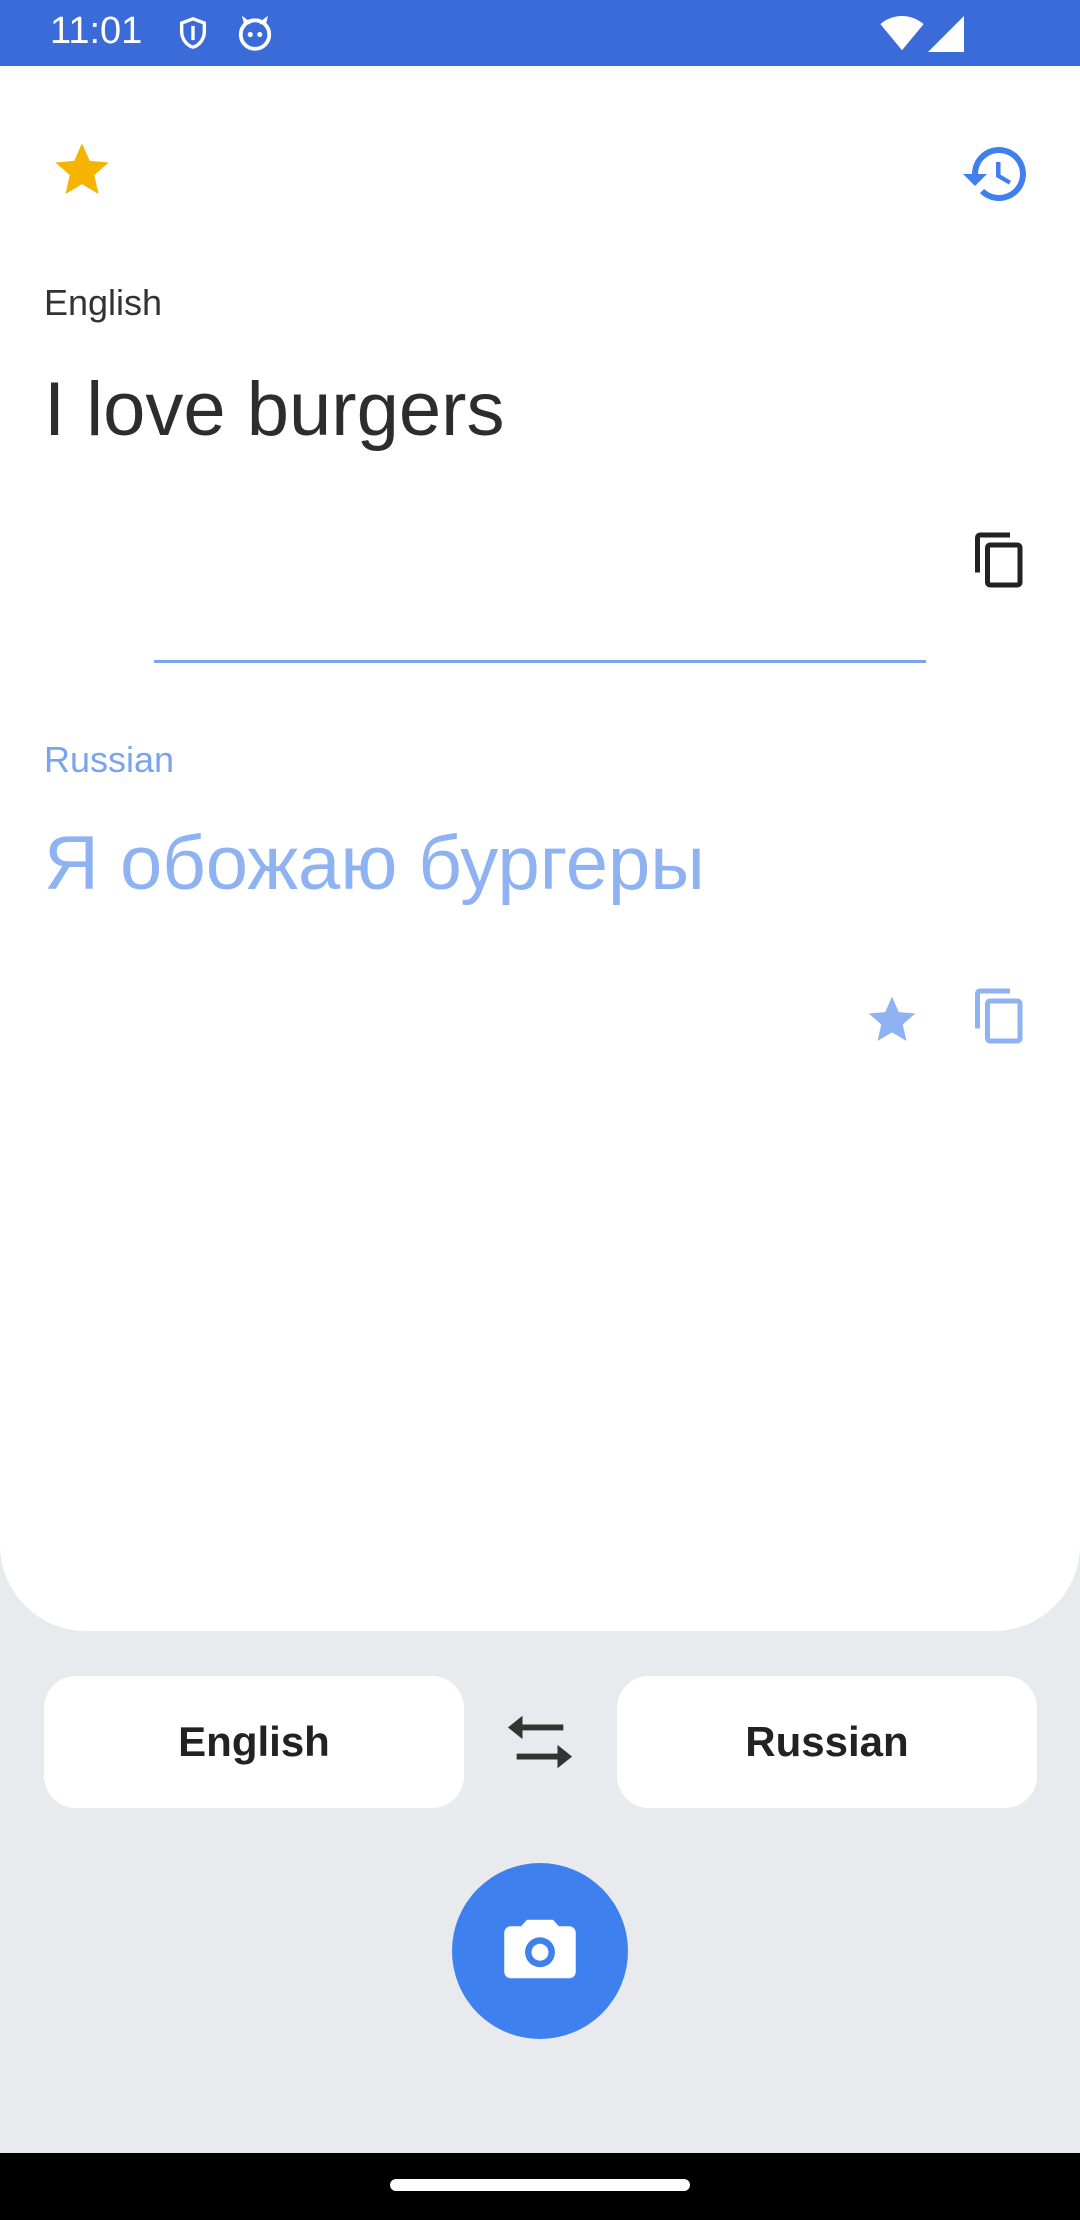 The image size is (1080, 2220). I want to click on cat-icon, so click(255, 35).